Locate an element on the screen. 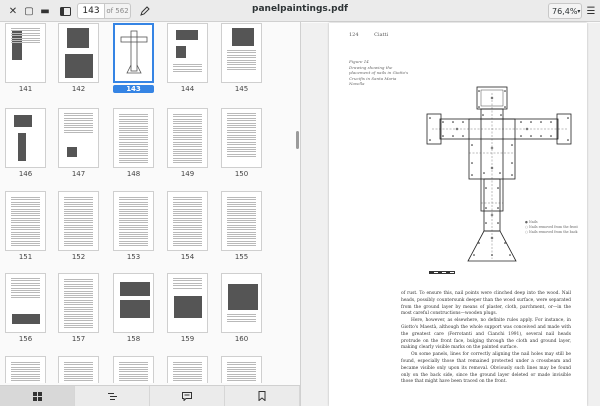  page-thumbnail: 152 is located at coordinates (78, 226).